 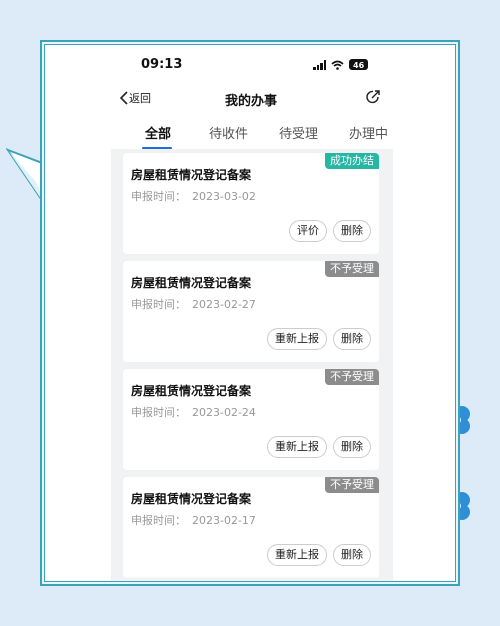 I want to click on status-icons: 46, so click(x=341, y=64).